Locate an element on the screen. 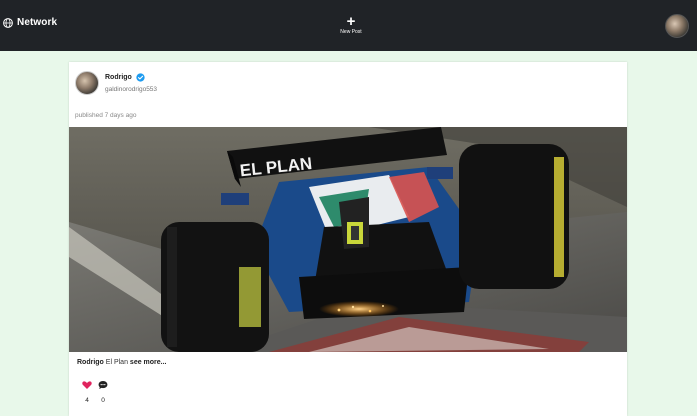 The width and height of the screenshot is (697, 416). caption-text: El Plan is located at coordinates (116, 362).